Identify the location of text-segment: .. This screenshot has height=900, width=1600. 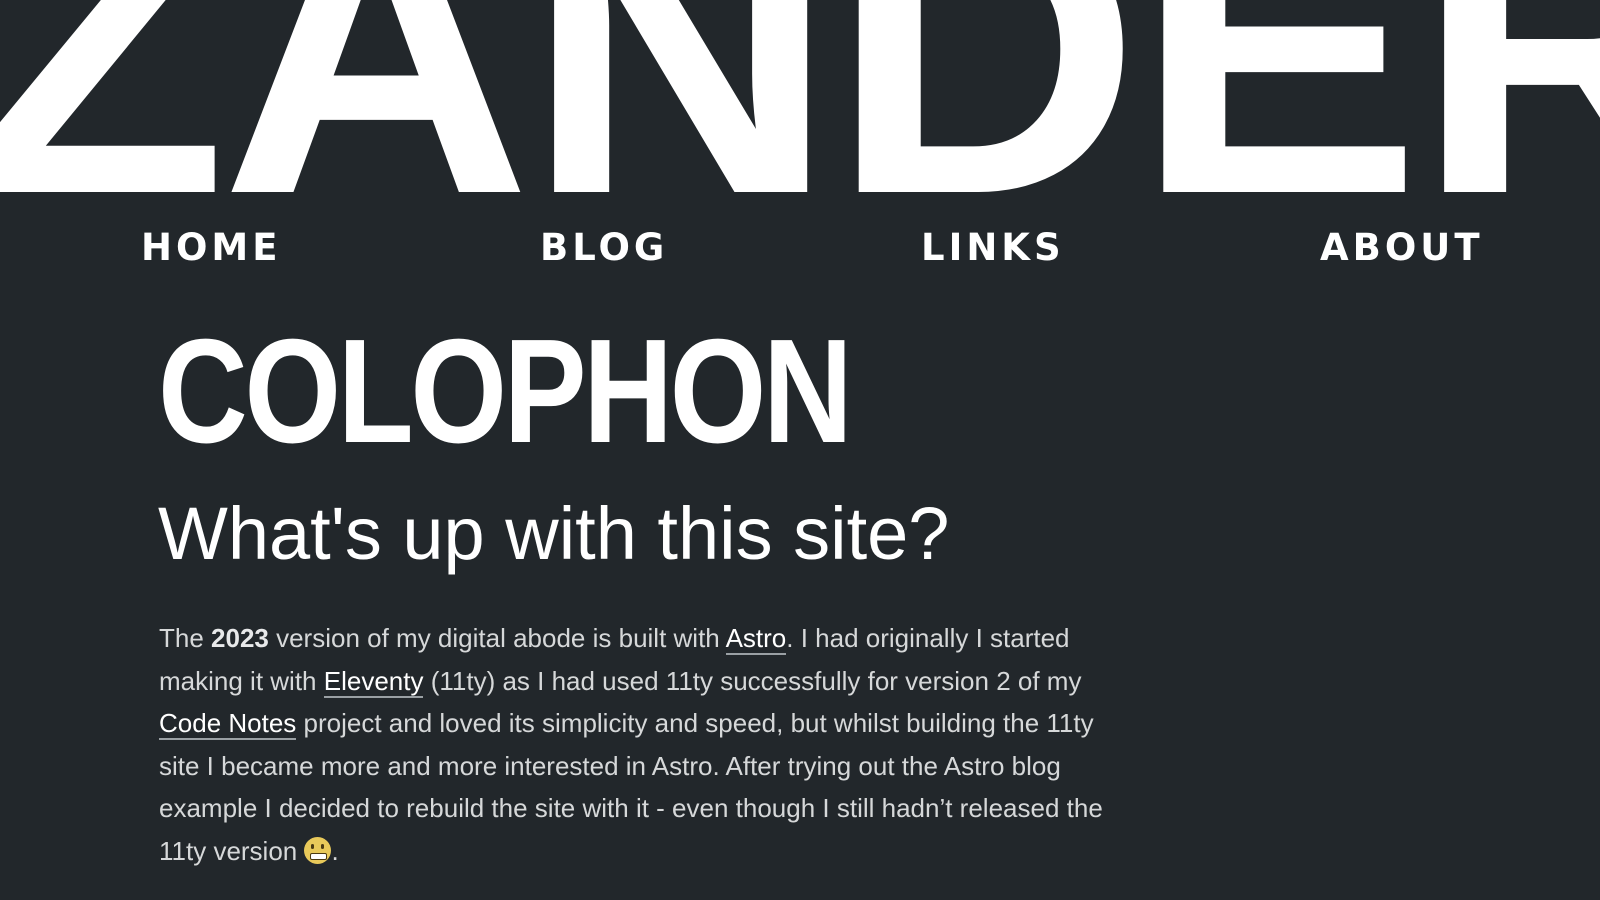
(335, 850).